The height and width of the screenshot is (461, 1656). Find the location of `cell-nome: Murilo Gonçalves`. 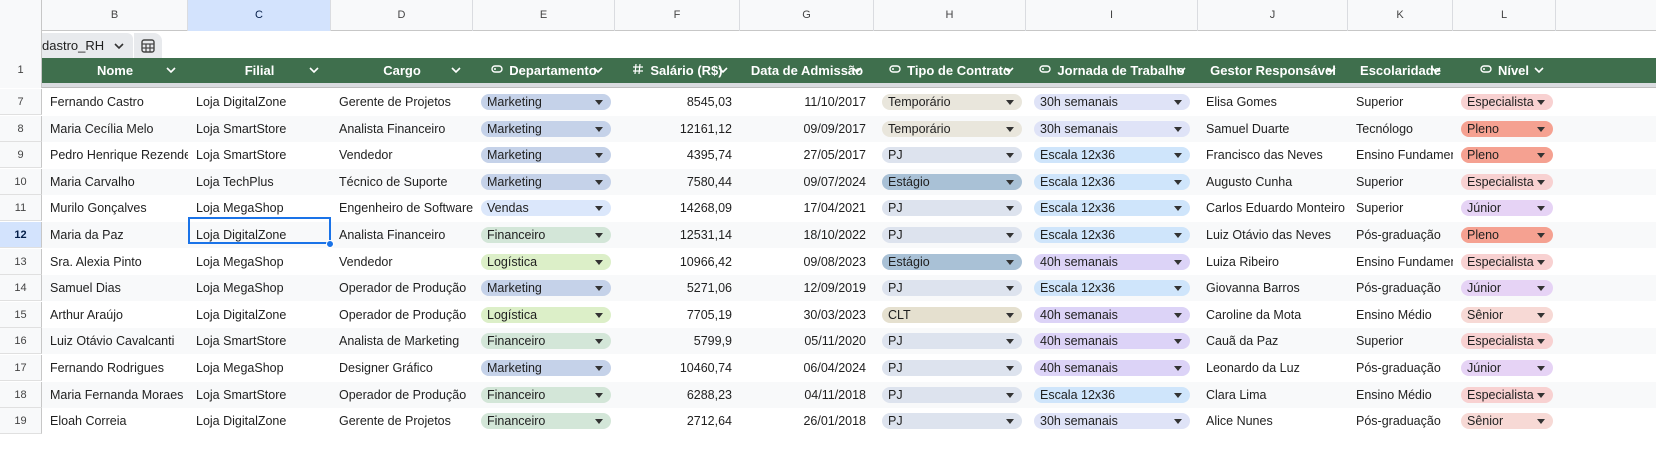

cell-nome: Murilo Gonçalves is located at coordinates (115, 208).